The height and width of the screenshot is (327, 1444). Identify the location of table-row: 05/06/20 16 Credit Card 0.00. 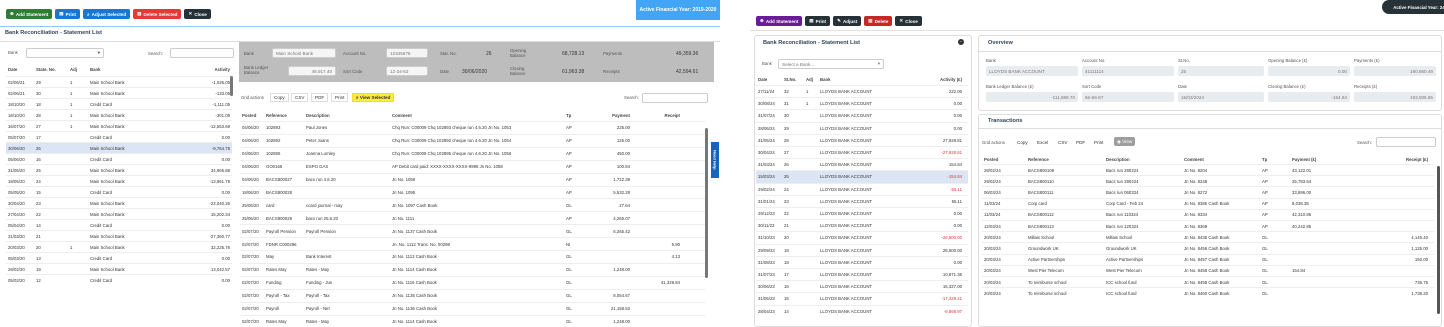
(119, 158).